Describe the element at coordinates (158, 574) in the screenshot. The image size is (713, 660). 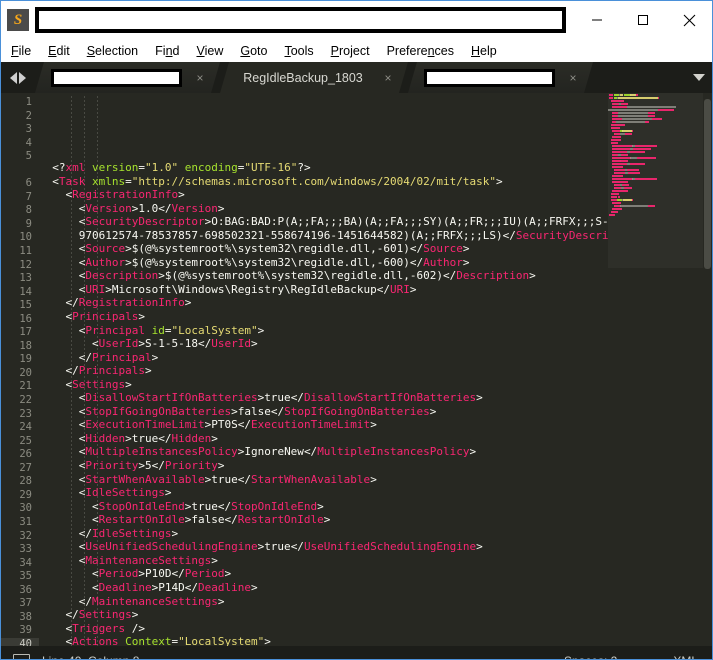
I see `token-txt: P10D` at that location.